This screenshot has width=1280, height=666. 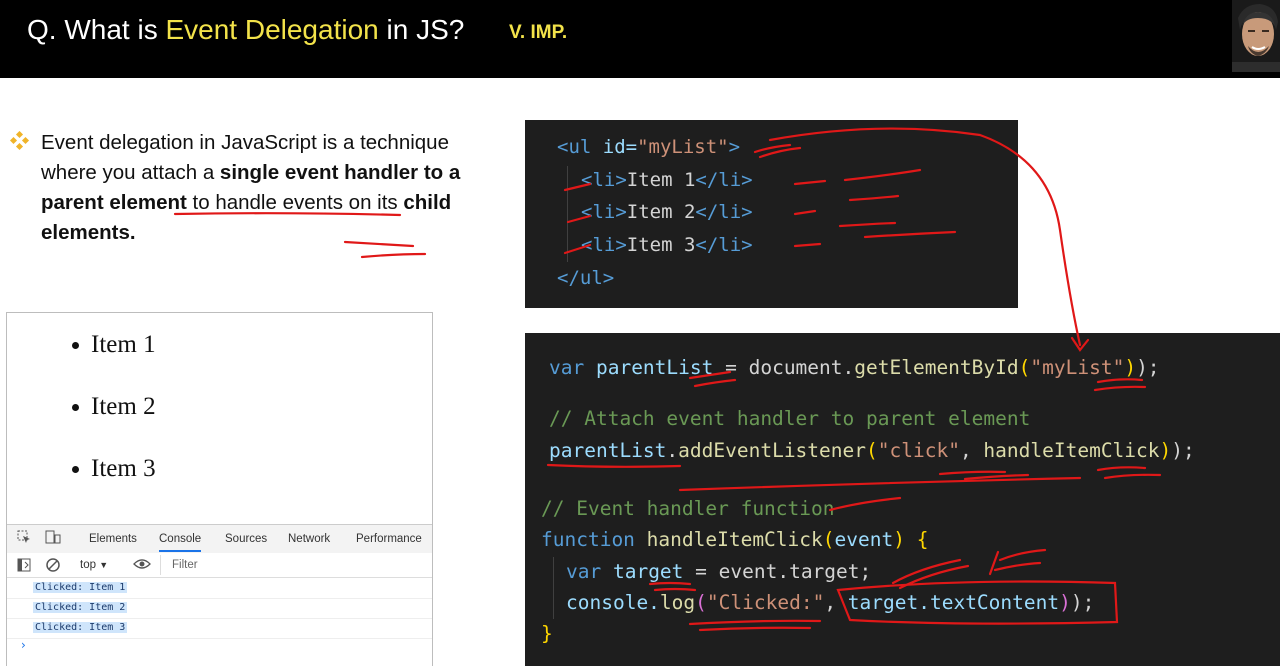 What do you see at coordinates (661, 180) in the screenshot?
I see `li-text: Item 1` at bounding box center [661, 180].